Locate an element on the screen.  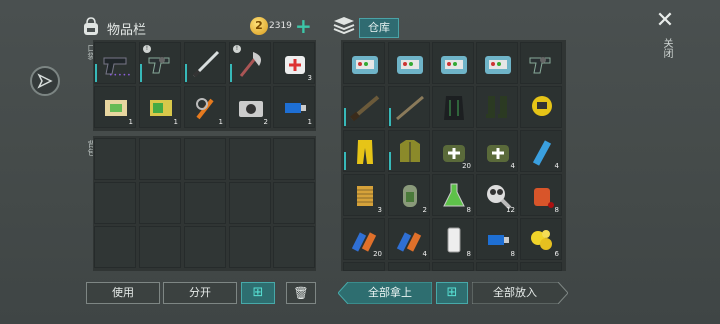
canteen-icon is located at coordinates (410, 196).